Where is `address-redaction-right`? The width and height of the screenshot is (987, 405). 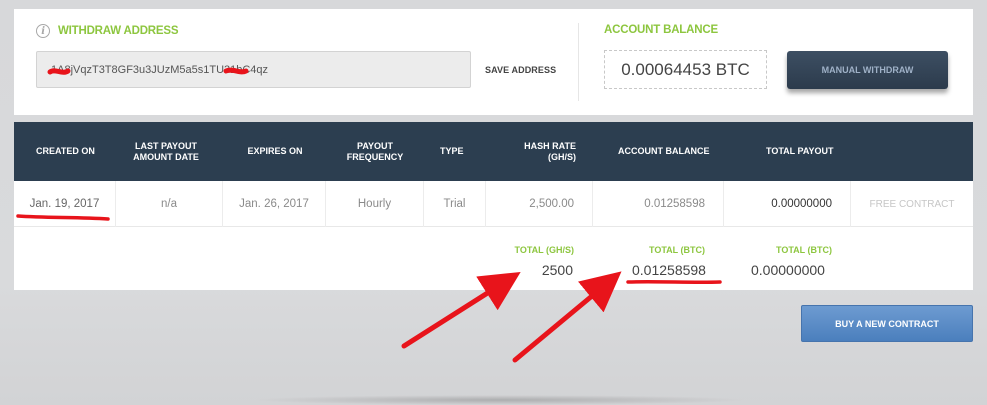 address-redaction-right is located at coordinates (236, 71).